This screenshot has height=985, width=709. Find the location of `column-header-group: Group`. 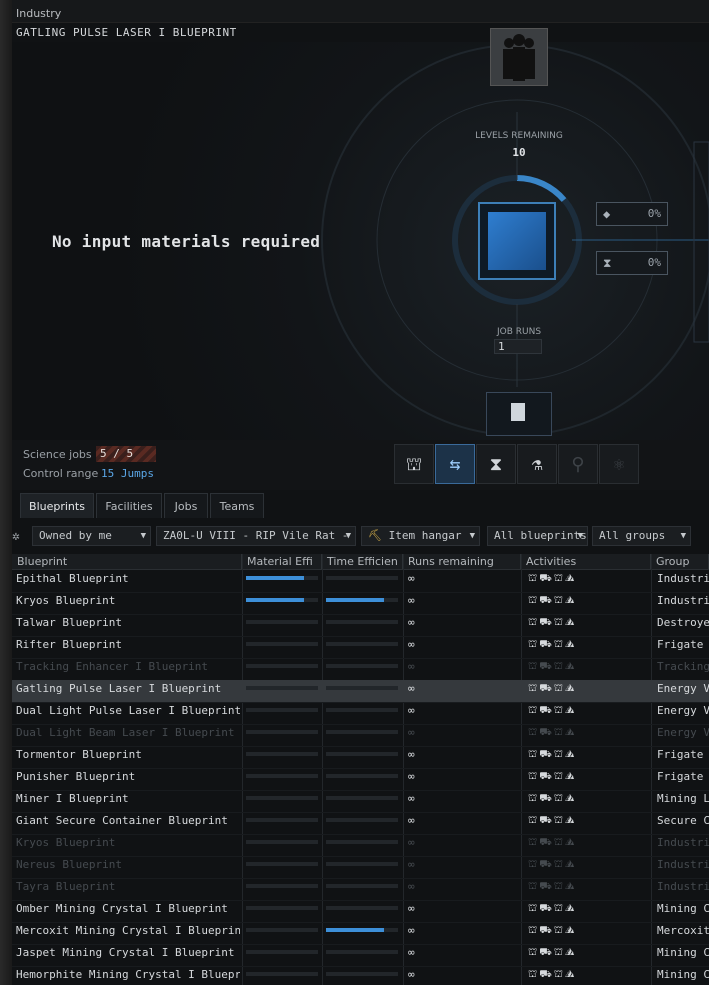

column-header-group: Group is located at coordinates (680, 561).